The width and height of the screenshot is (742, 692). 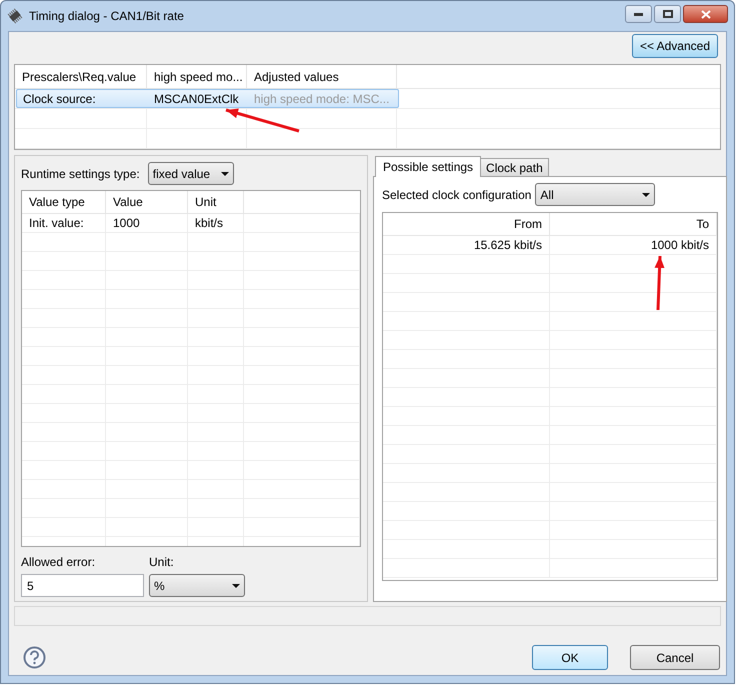 I want to click on column-header: From, so click(x=466, y=224).